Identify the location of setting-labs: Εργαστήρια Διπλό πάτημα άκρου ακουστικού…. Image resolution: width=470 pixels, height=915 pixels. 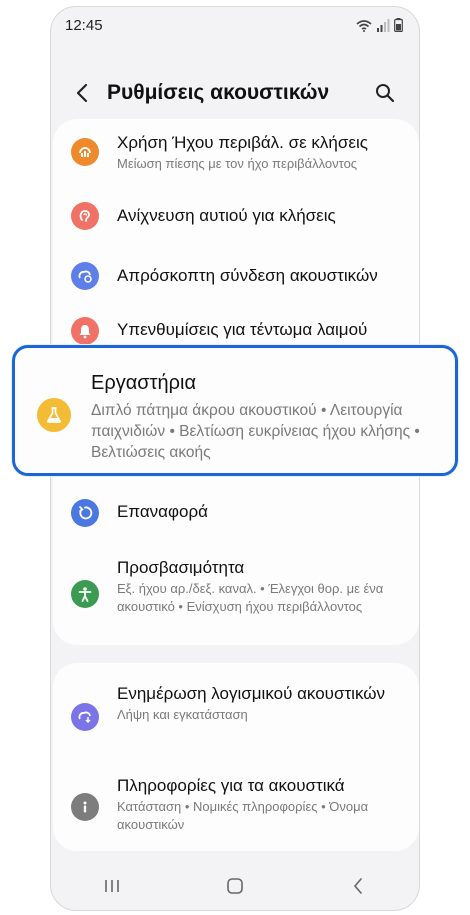
(235, 410).